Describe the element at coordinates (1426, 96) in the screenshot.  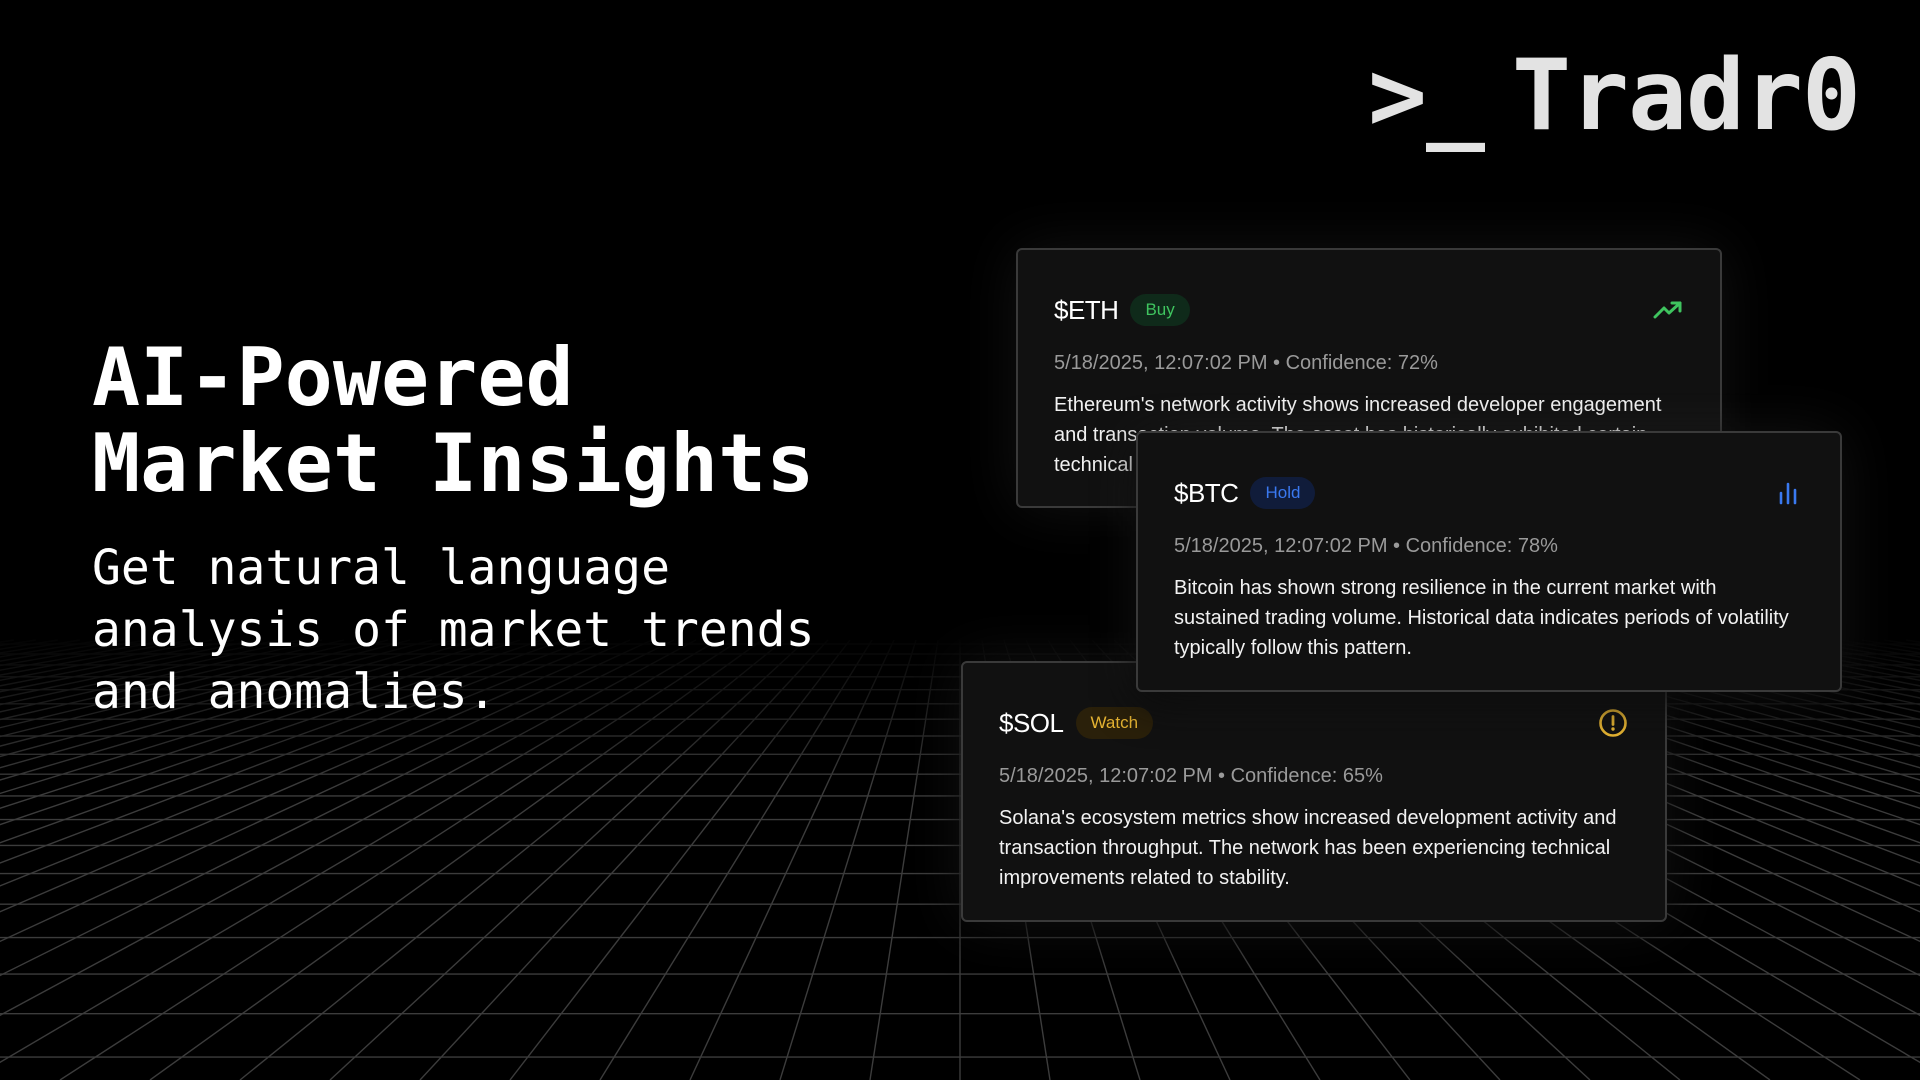
I see `terminal-prompt-icon: >_` at that location.